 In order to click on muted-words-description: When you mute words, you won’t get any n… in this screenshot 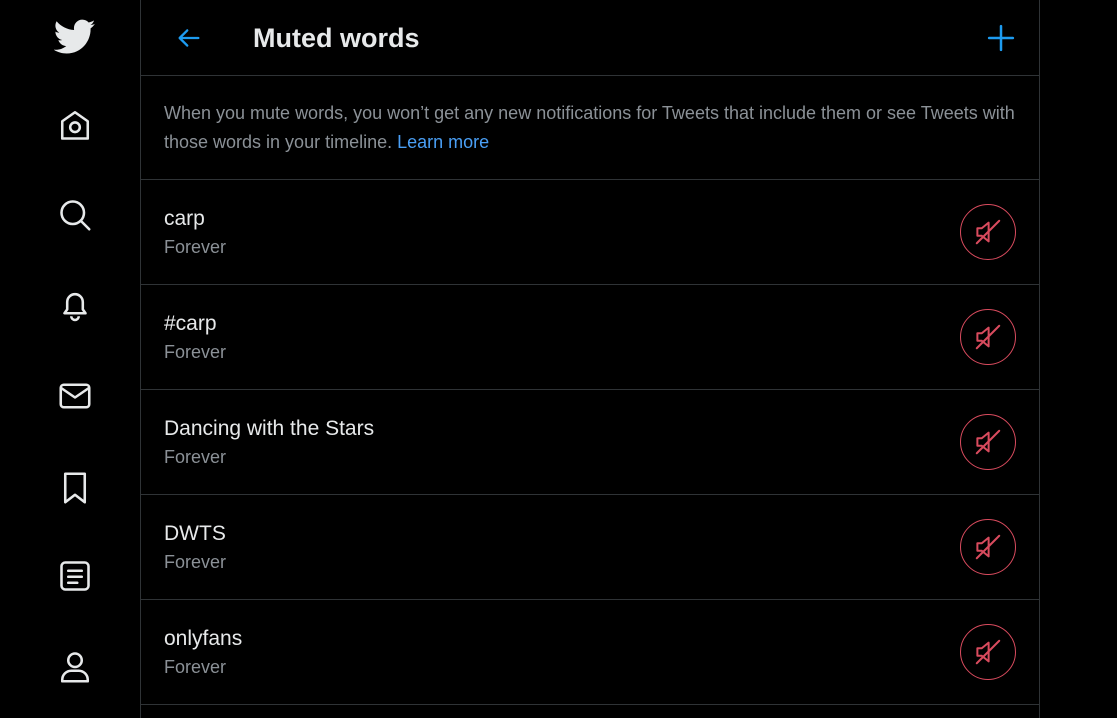, I will do `click(590, 128)`.